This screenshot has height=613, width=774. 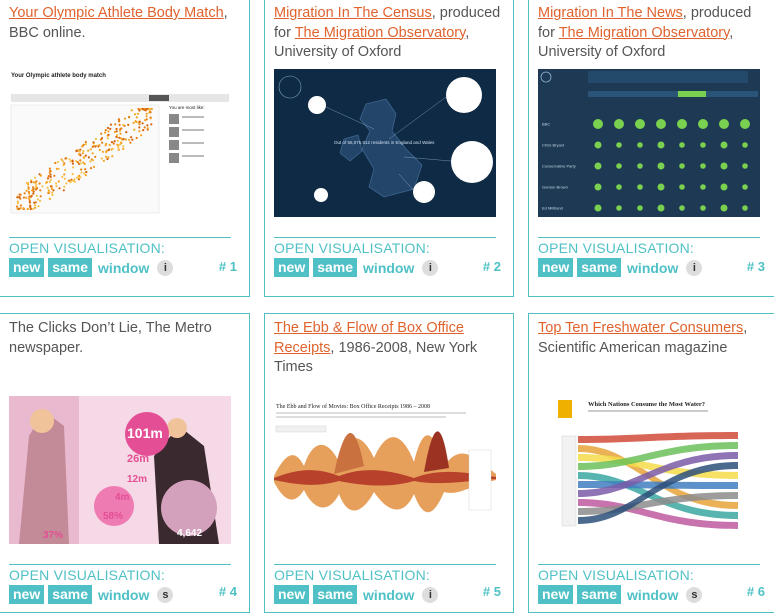 What do you see at coordinates (491, 266) in the screenshot?
I see `card-number: # 2` at bounding box center [491, 266].